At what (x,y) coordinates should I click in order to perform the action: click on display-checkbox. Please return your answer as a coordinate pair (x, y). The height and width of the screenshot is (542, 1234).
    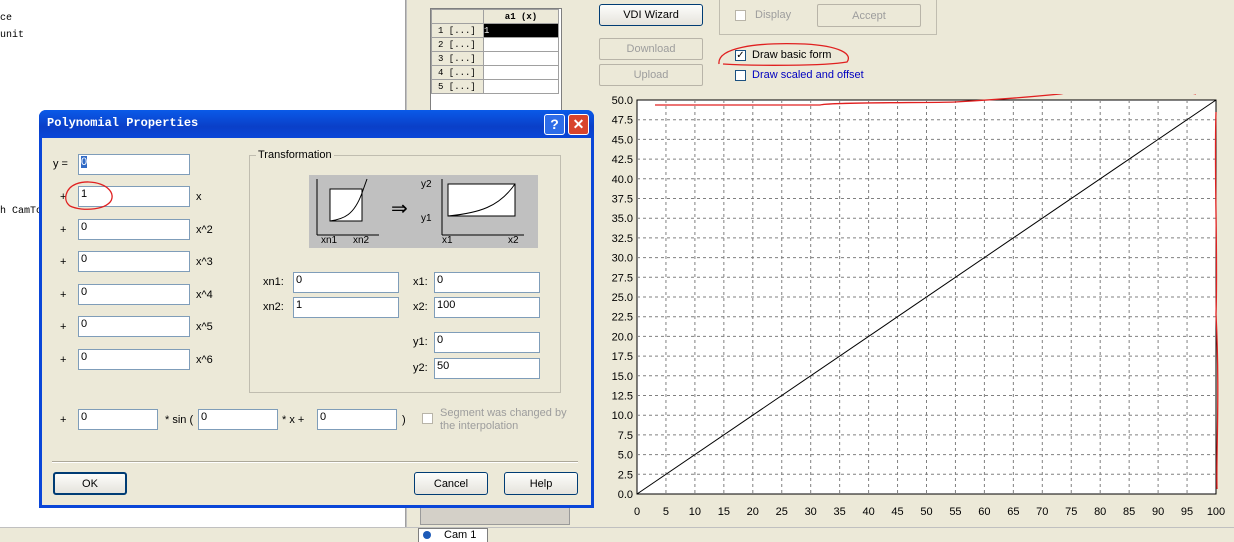
    Looking at the image, I should click on (740, 15).